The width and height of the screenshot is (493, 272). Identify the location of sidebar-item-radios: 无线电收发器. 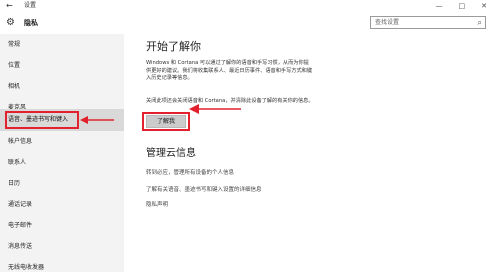
(62, 264).